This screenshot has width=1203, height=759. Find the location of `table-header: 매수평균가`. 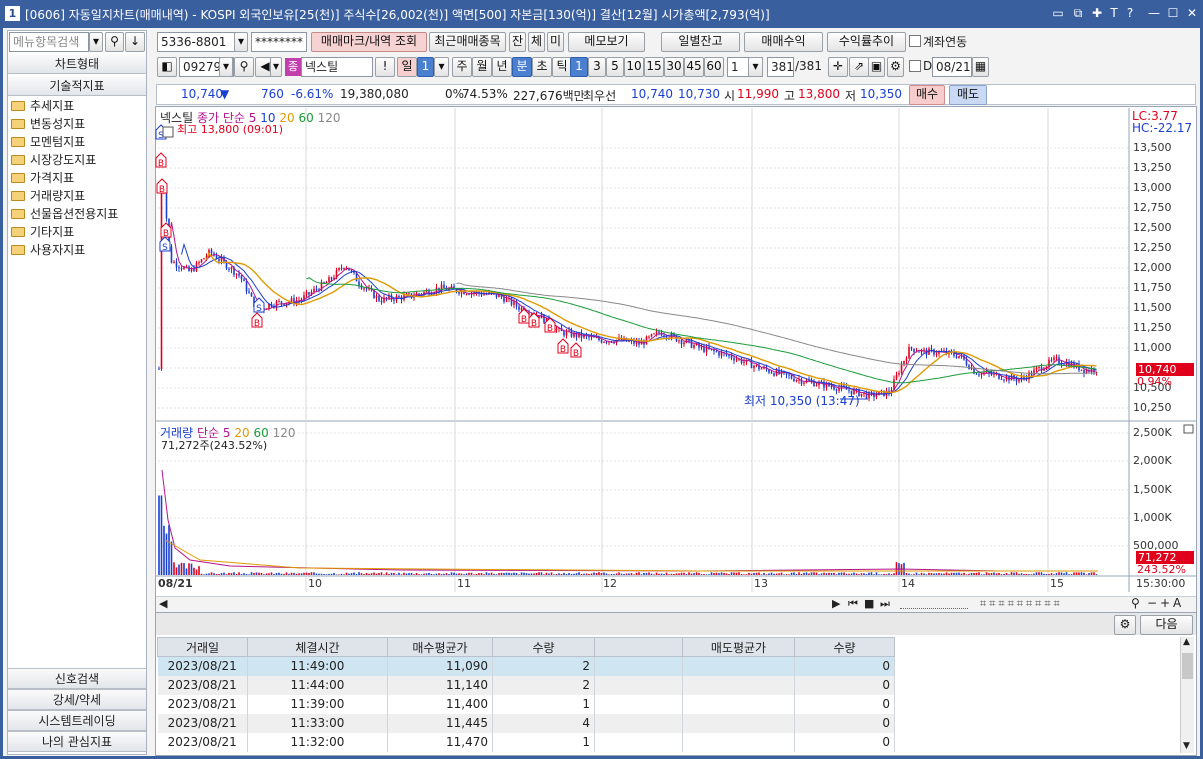

table-header: 매수평균가 is located at coordinates (440, 647).